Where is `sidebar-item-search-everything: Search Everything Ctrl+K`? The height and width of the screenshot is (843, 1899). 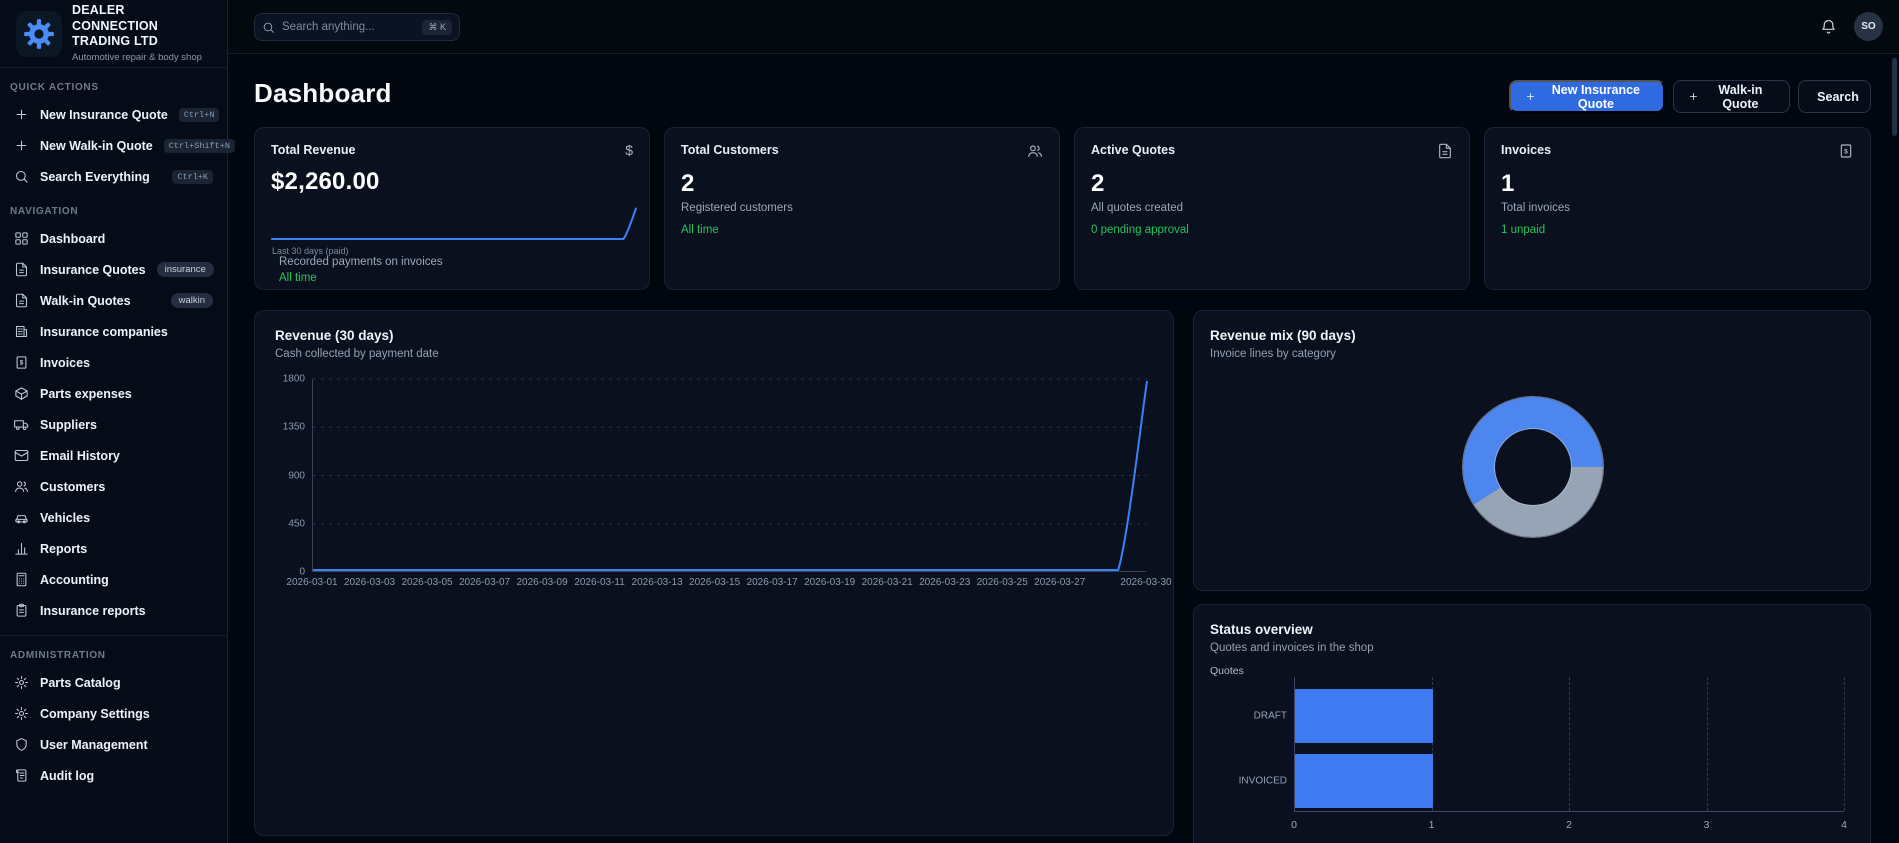
sidebar-item-search-everything: Search Everything Ctrl+K is located at coordinates (113, 176).